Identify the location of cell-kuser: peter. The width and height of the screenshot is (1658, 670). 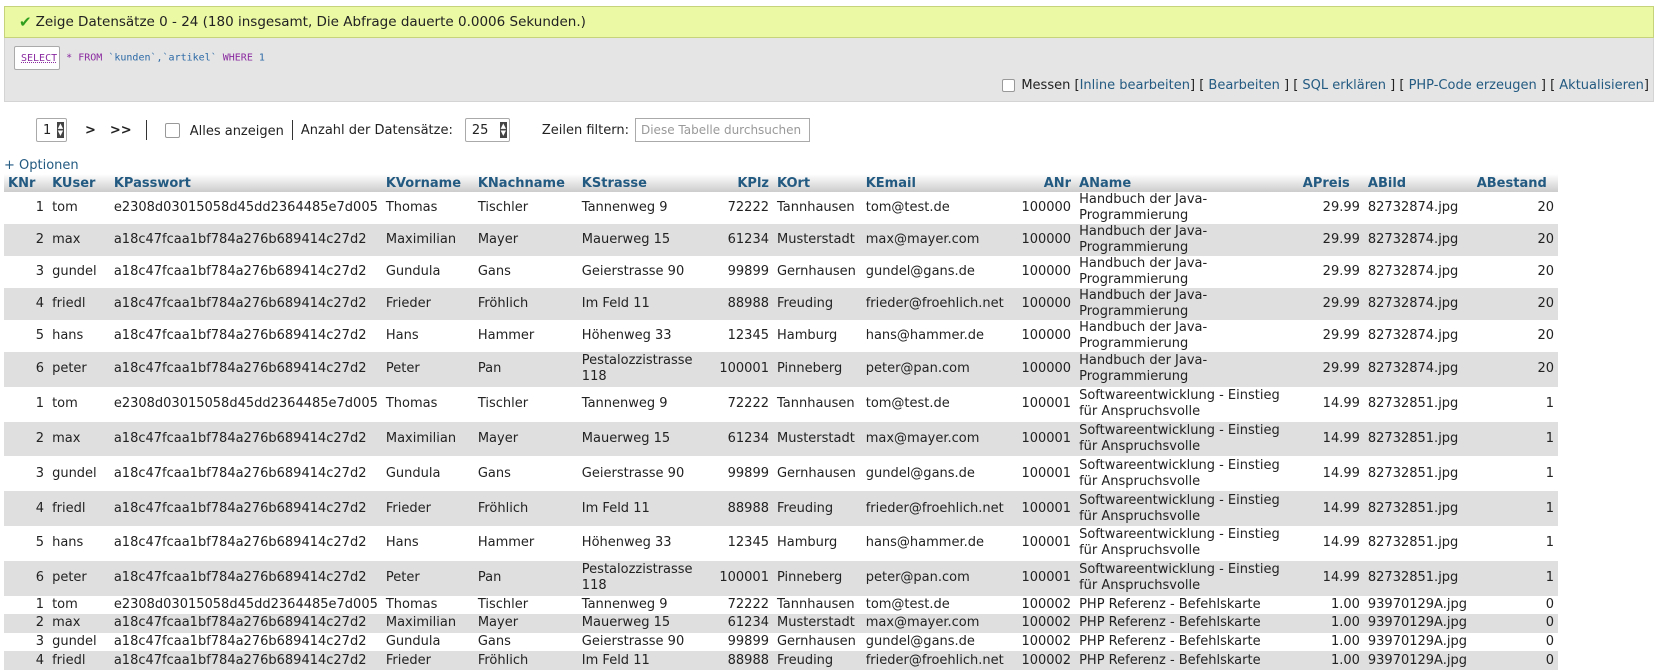
(79, 578).